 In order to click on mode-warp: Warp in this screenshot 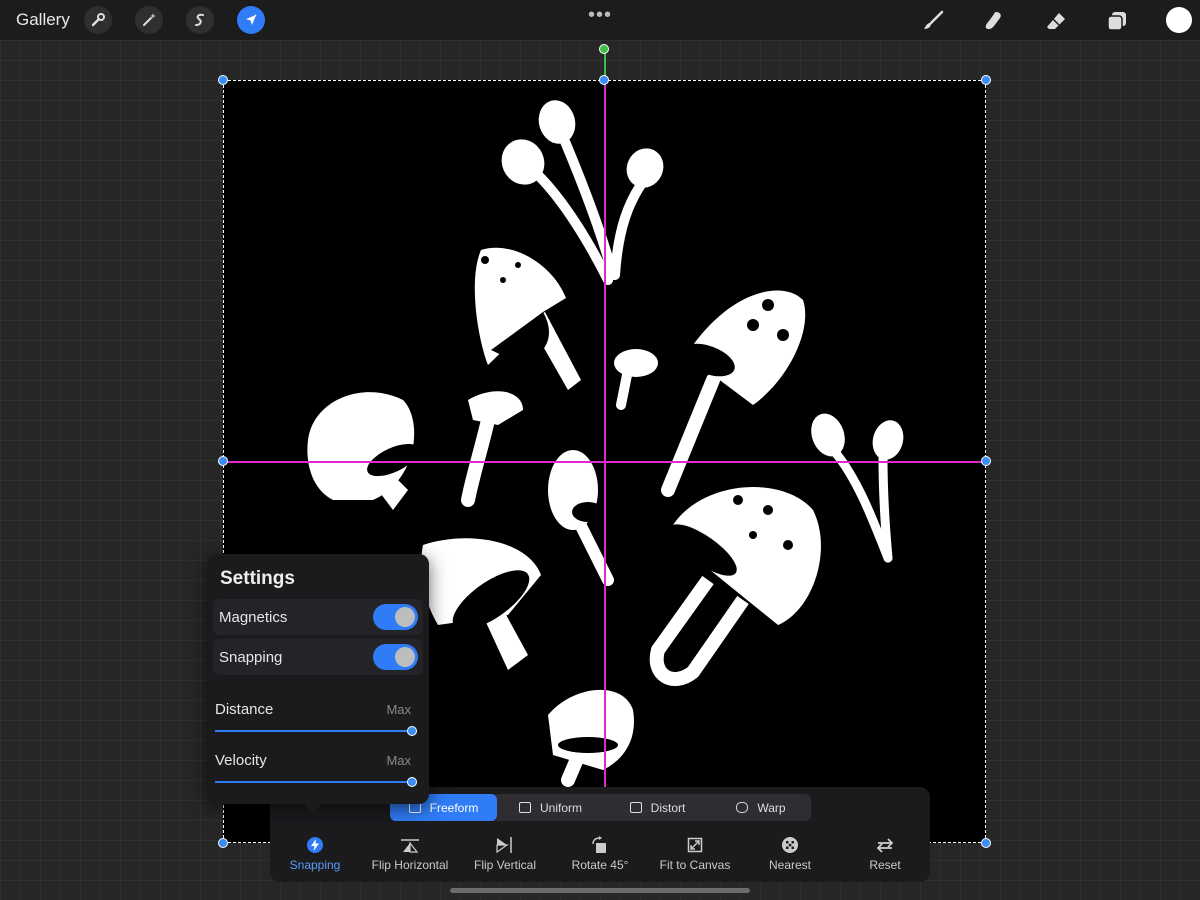, I will do `click(761, 807)`.